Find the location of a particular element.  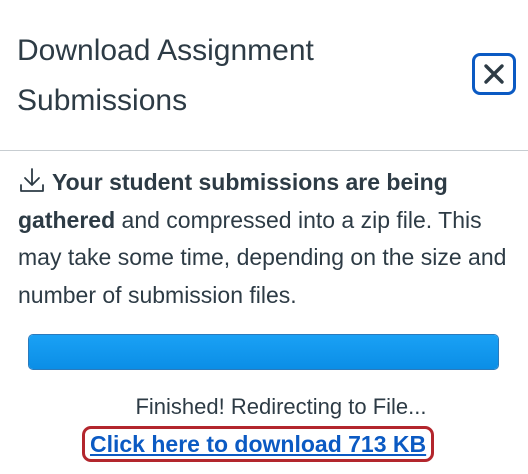

progress-bar-fill is located at coordinates (263, 352).